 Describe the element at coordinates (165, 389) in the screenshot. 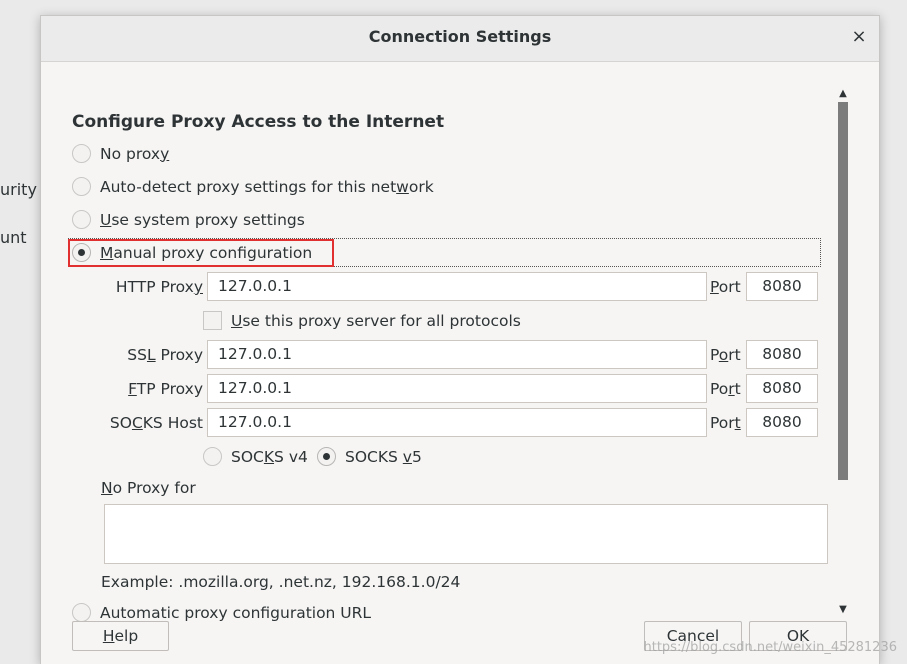

I see `ftp-proxy-label: FTP Proxy` at that location.